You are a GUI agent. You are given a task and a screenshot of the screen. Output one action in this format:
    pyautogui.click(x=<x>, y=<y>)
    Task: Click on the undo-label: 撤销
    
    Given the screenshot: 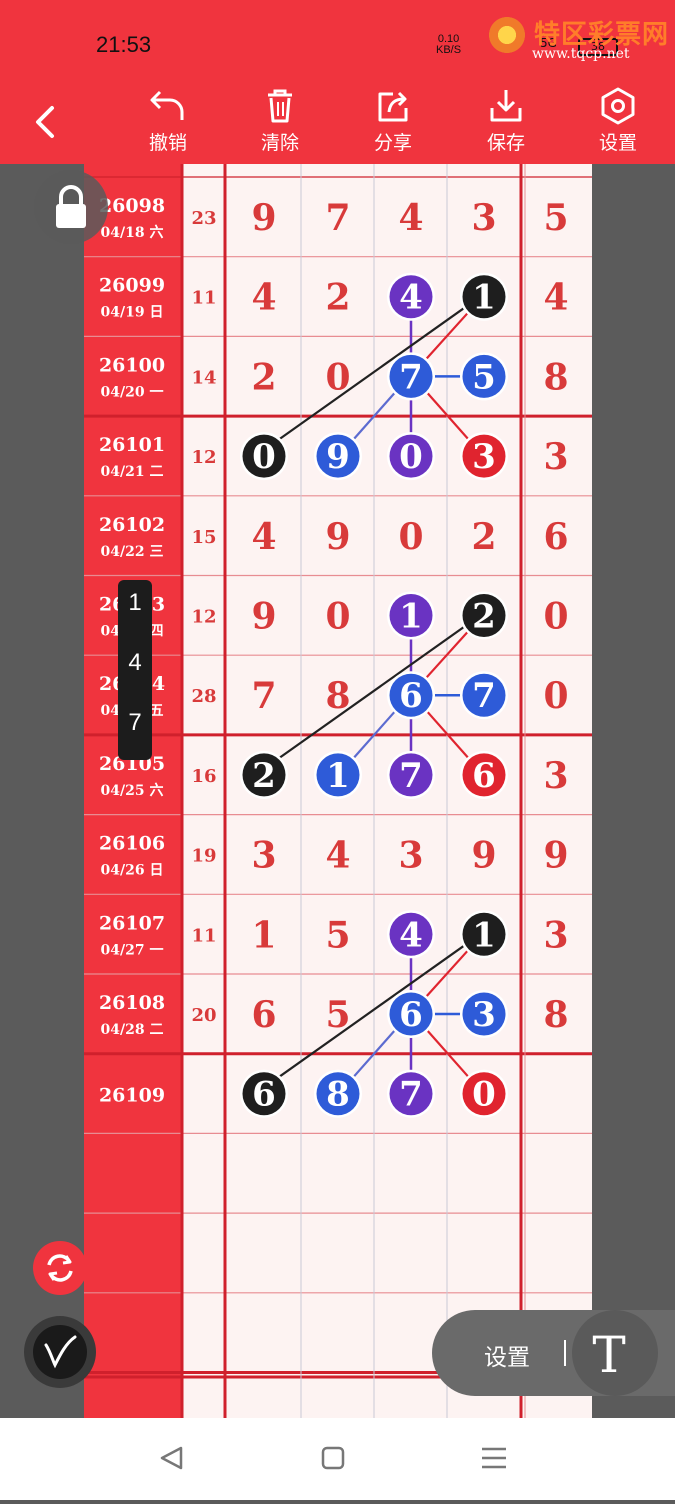 What is the action you would take?
    pyautogui.click(x=167, y=143)
    